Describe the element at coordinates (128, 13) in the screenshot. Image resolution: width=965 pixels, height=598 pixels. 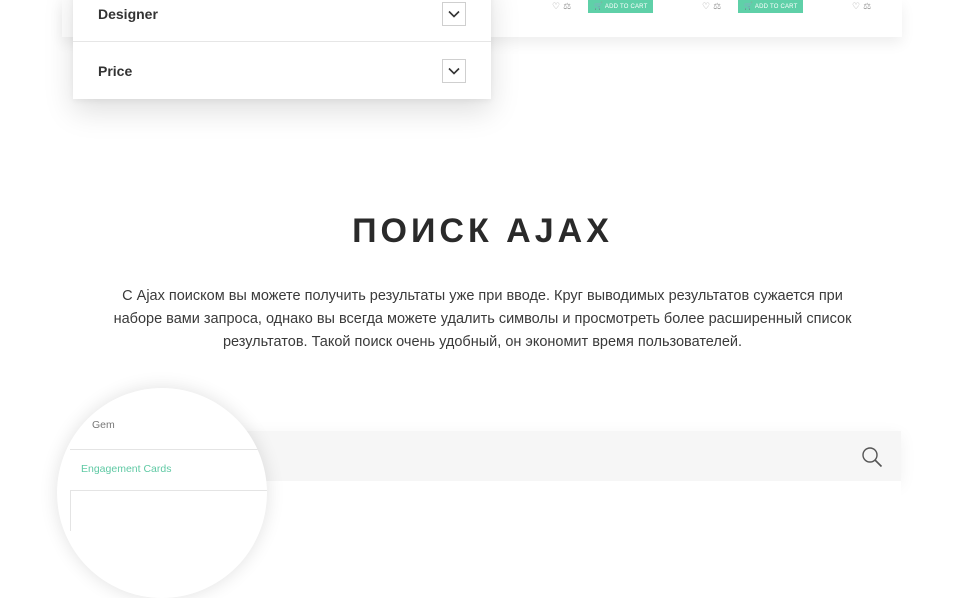
I see `filter-label: Designer` at that location.